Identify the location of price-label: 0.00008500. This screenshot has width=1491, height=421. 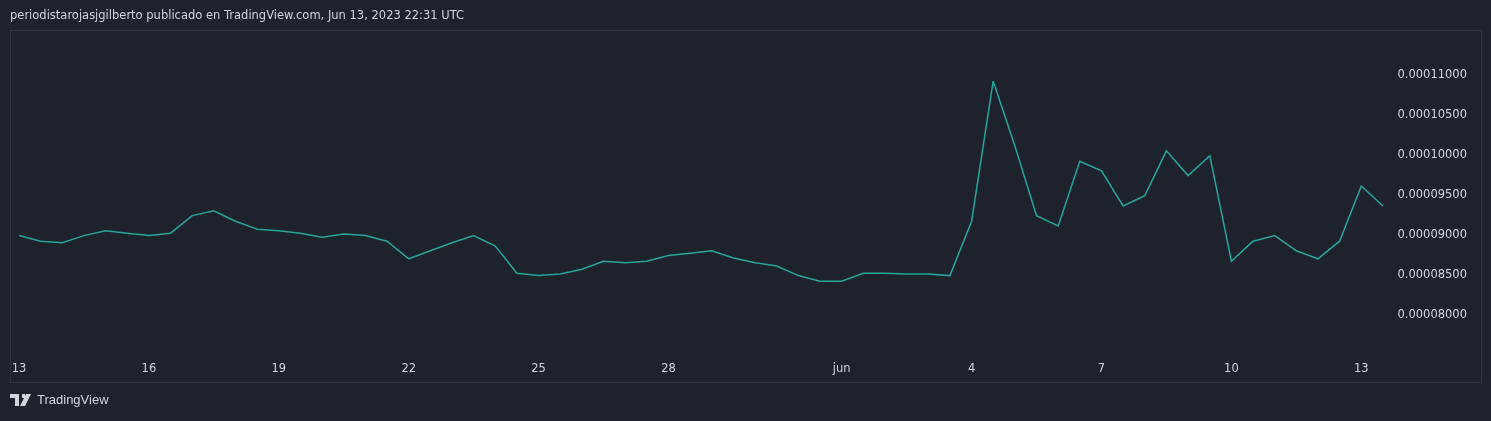
(1432, 274).